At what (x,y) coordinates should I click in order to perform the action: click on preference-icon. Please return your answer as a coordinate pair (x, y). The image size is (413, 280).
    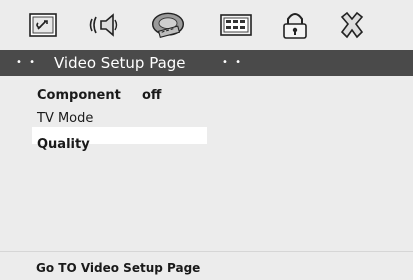
    Looking at the image, I should click on (236, 25).